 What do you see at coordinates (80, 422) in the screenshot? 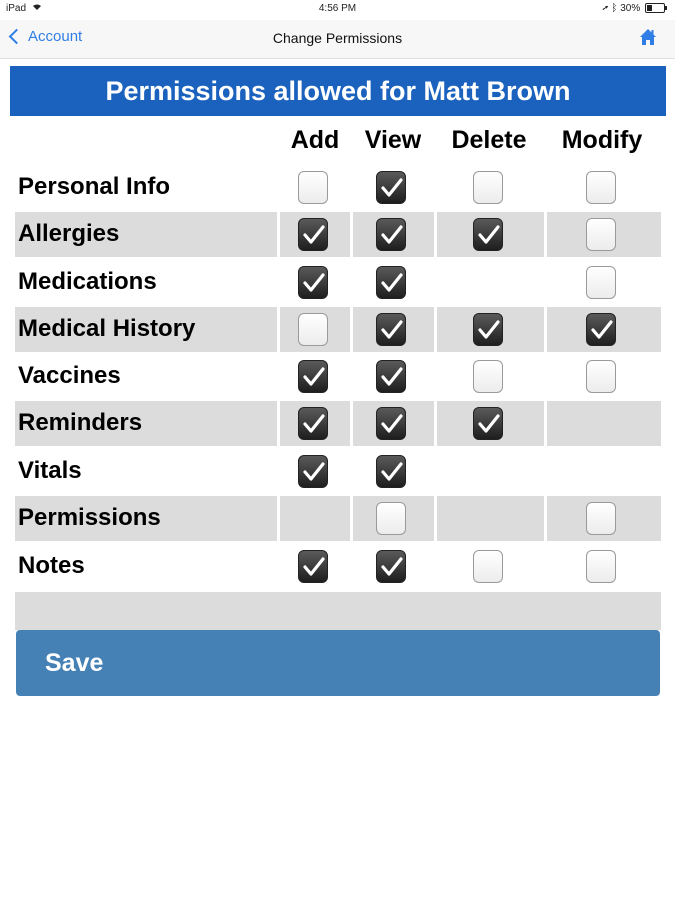
I see `row-label: Reminders` at bounding box center [80, 422].